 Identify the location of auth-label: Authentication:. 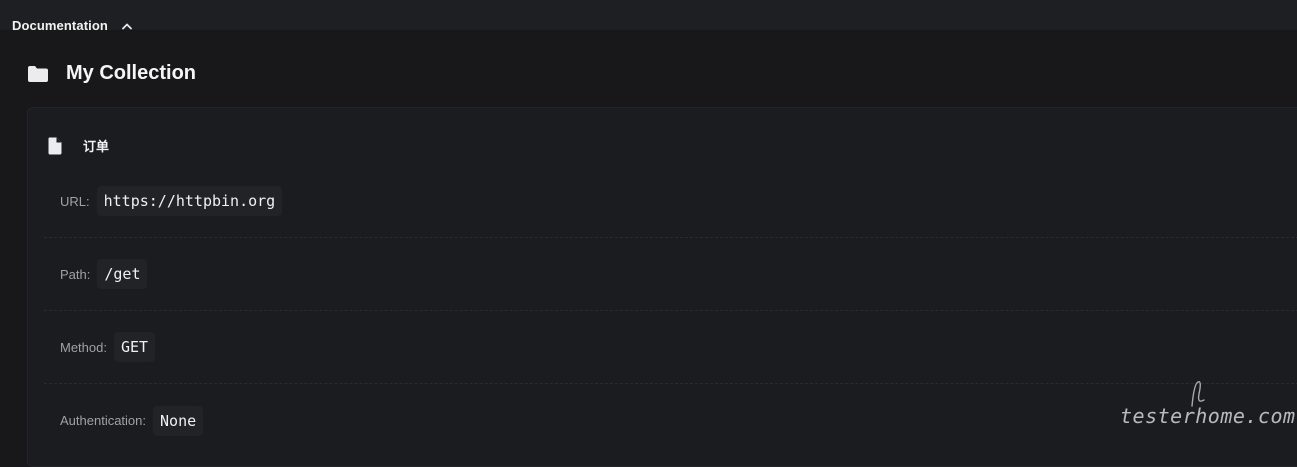
(103, 420).